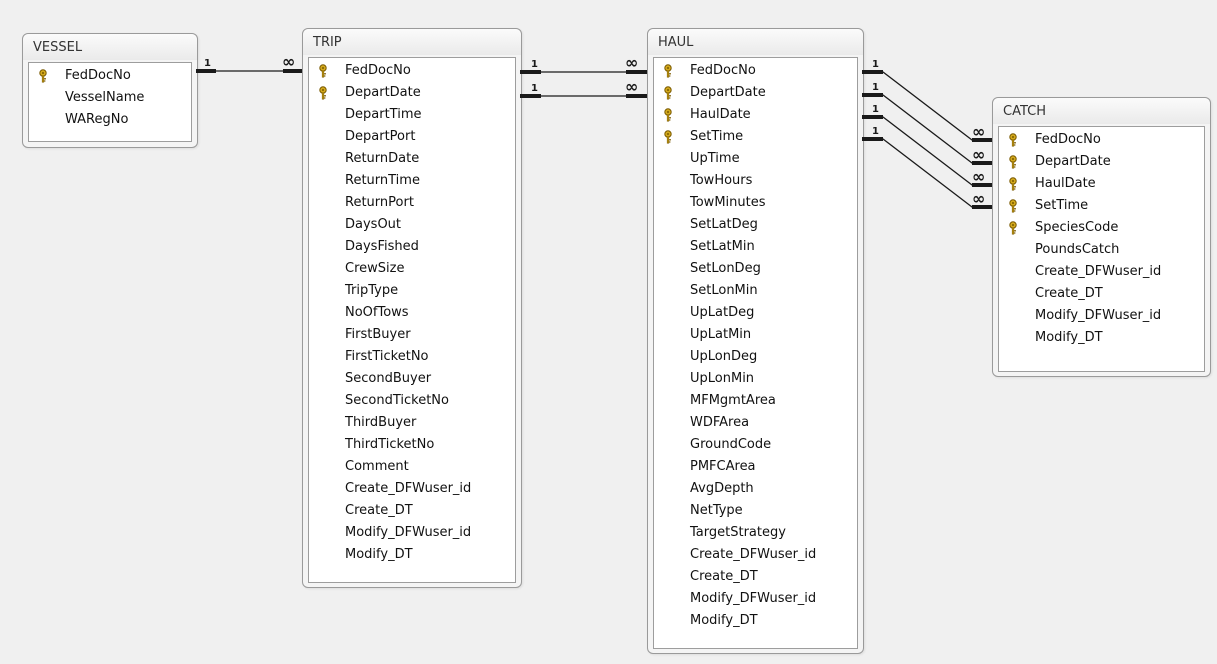  I want to click on relationship-trip-haul-departdate: 1 ∞, so click(583, 87).